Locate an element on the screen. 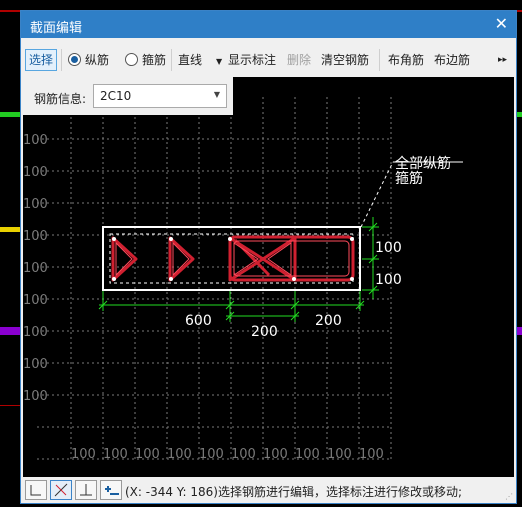 This screenshot has height=507, width=522. radio-checked-icon is located at coordinates (74, 59).